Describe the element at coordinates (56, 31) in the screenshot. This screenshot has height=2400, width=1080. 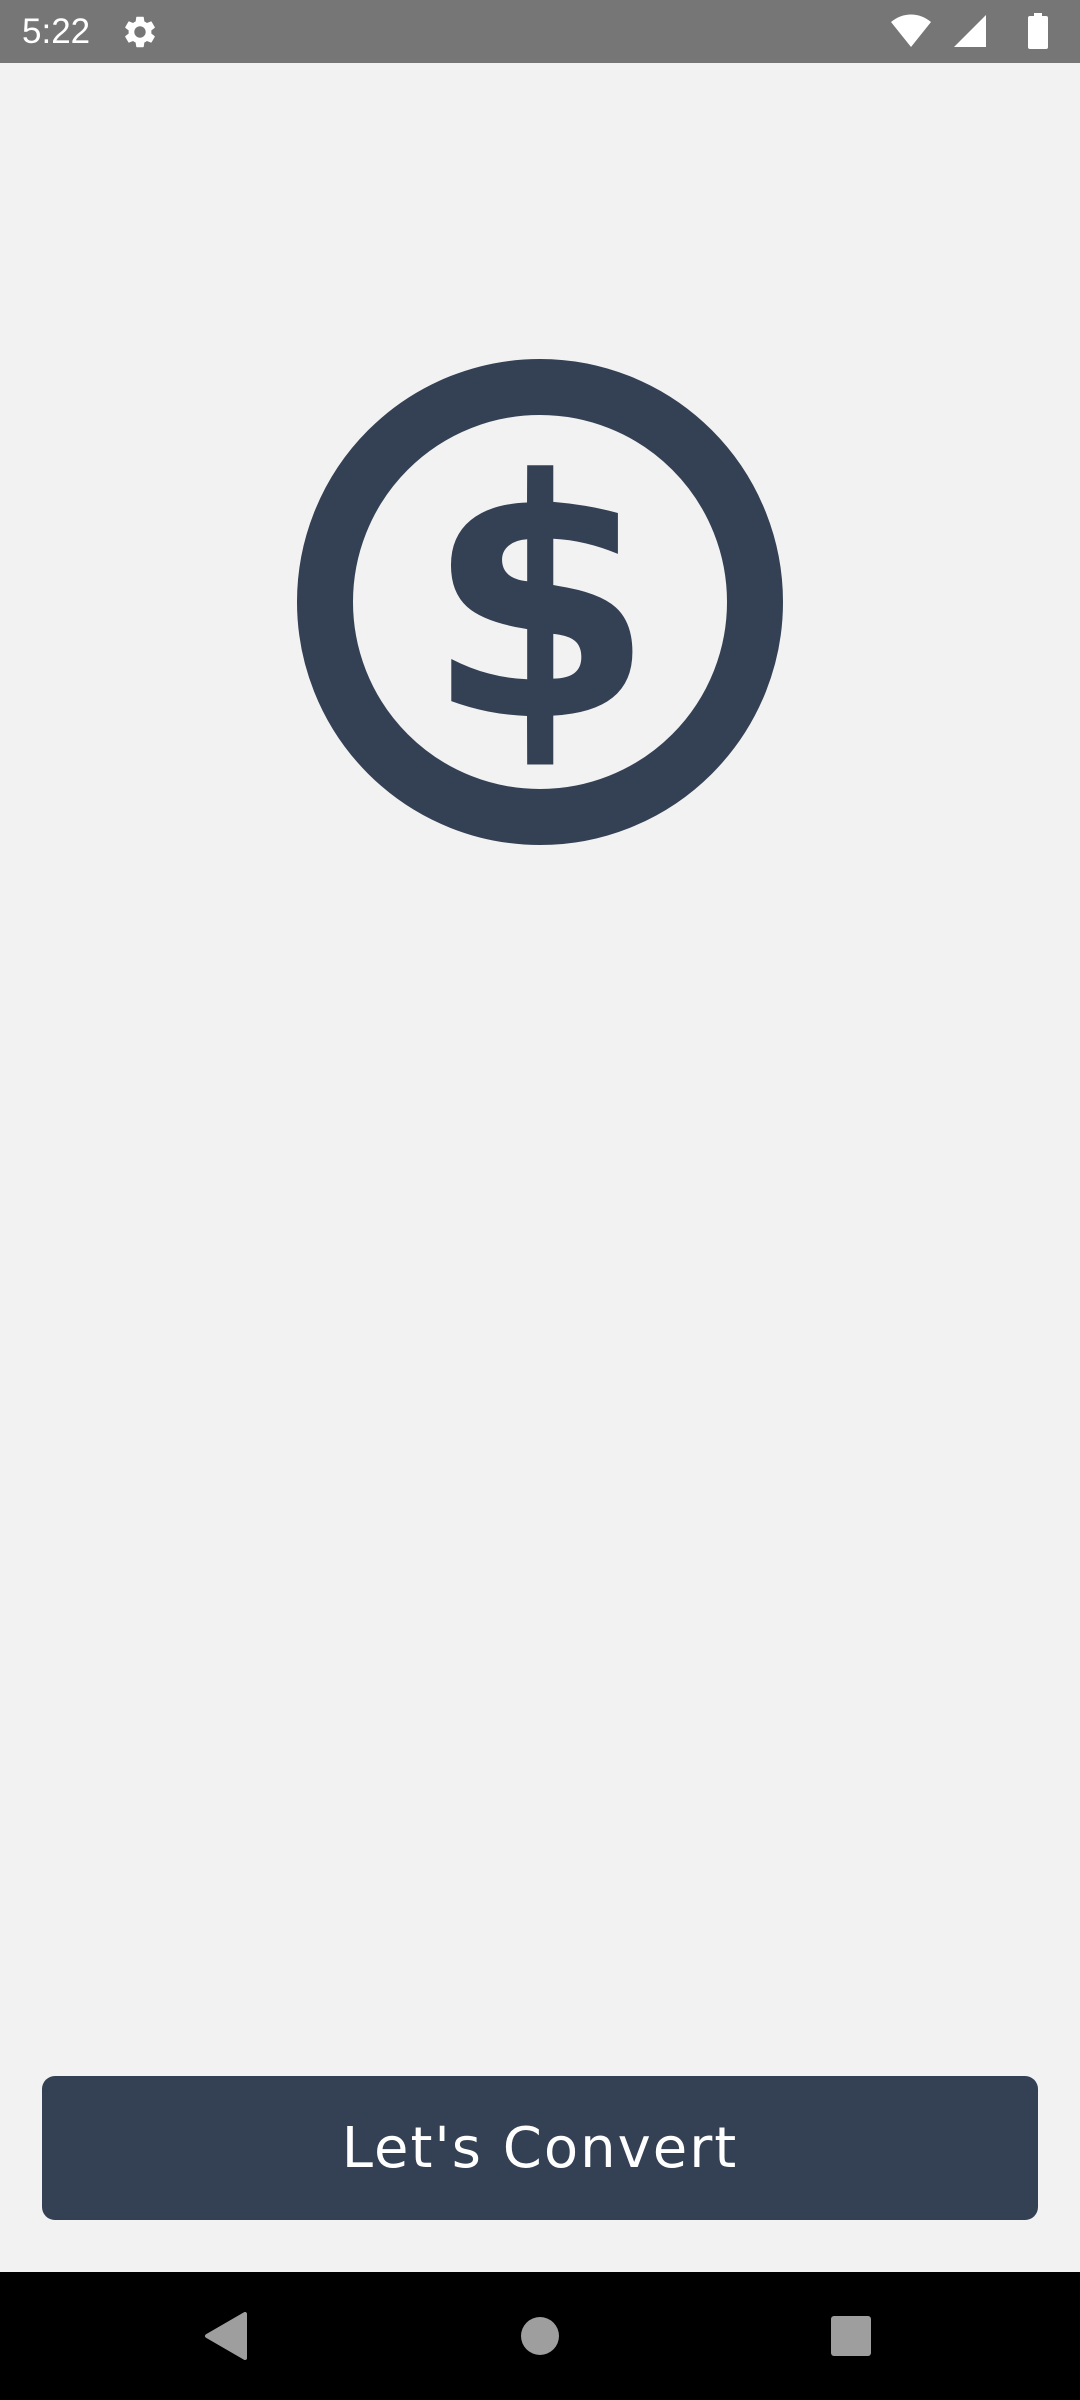
I see `status-time: 5:22` at that location.